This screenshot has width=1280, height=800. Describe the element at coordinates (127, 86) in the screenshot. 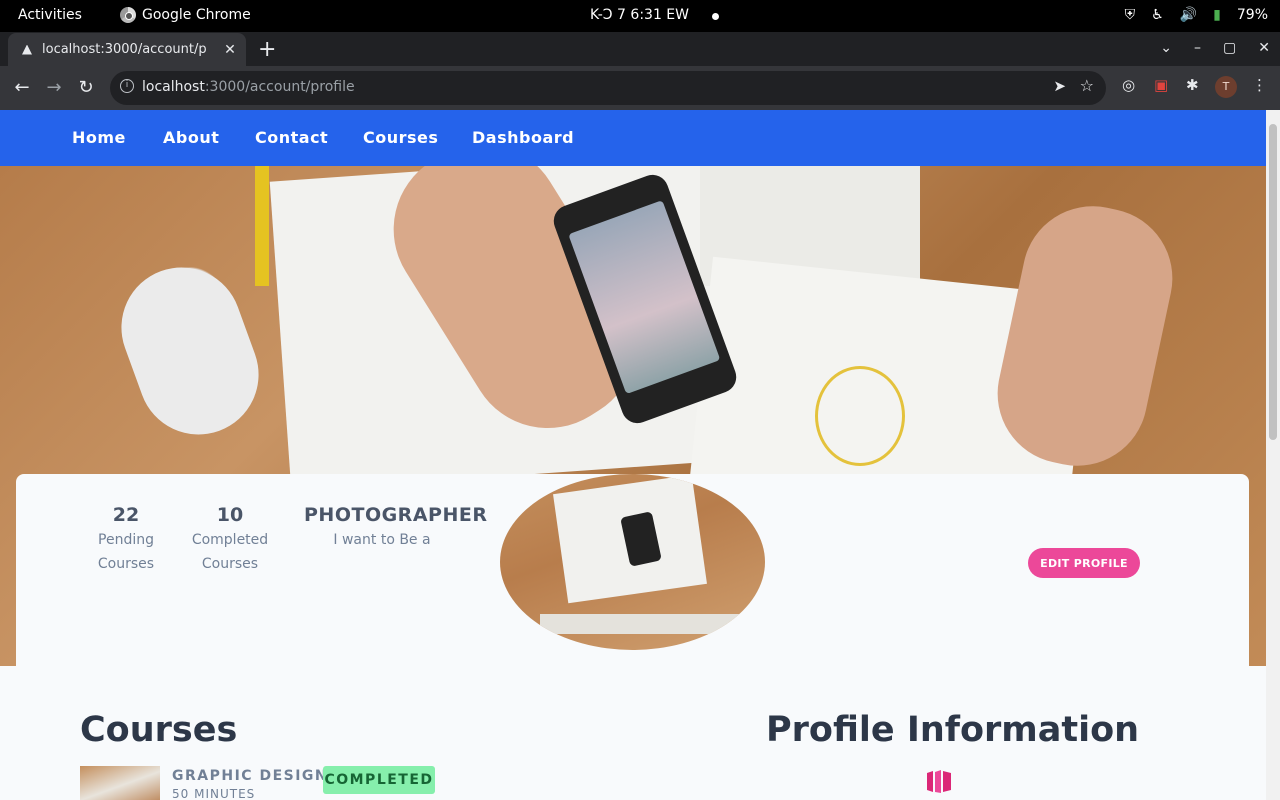

I see `site-info-icon: i` at that location.